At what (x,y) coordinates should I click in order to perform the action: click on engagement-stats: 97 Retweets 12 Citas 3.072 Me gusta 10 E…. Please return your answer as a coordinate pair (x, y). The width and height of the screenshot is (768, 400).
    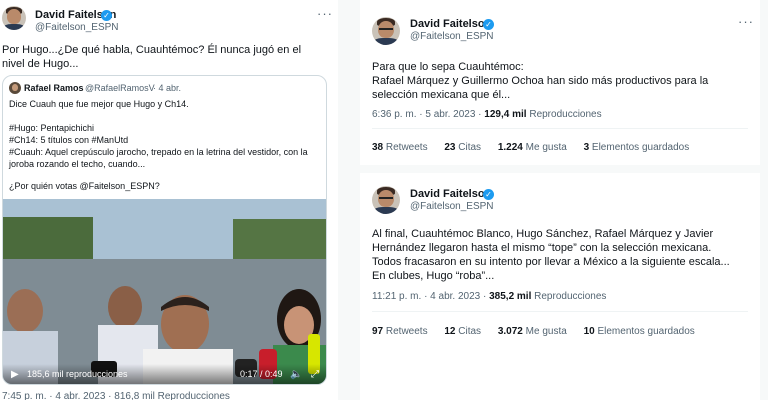
    Looking at the image, I should click on (533, 331).